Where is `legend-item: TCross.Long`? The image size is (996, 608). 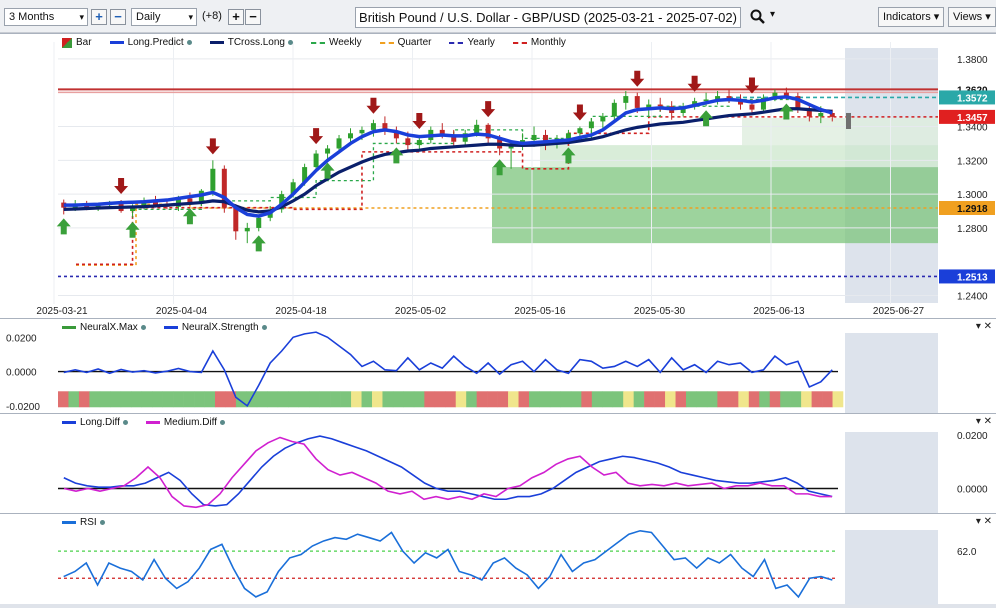 legend-item: TCross.Long is located at coordinates (251, 42).